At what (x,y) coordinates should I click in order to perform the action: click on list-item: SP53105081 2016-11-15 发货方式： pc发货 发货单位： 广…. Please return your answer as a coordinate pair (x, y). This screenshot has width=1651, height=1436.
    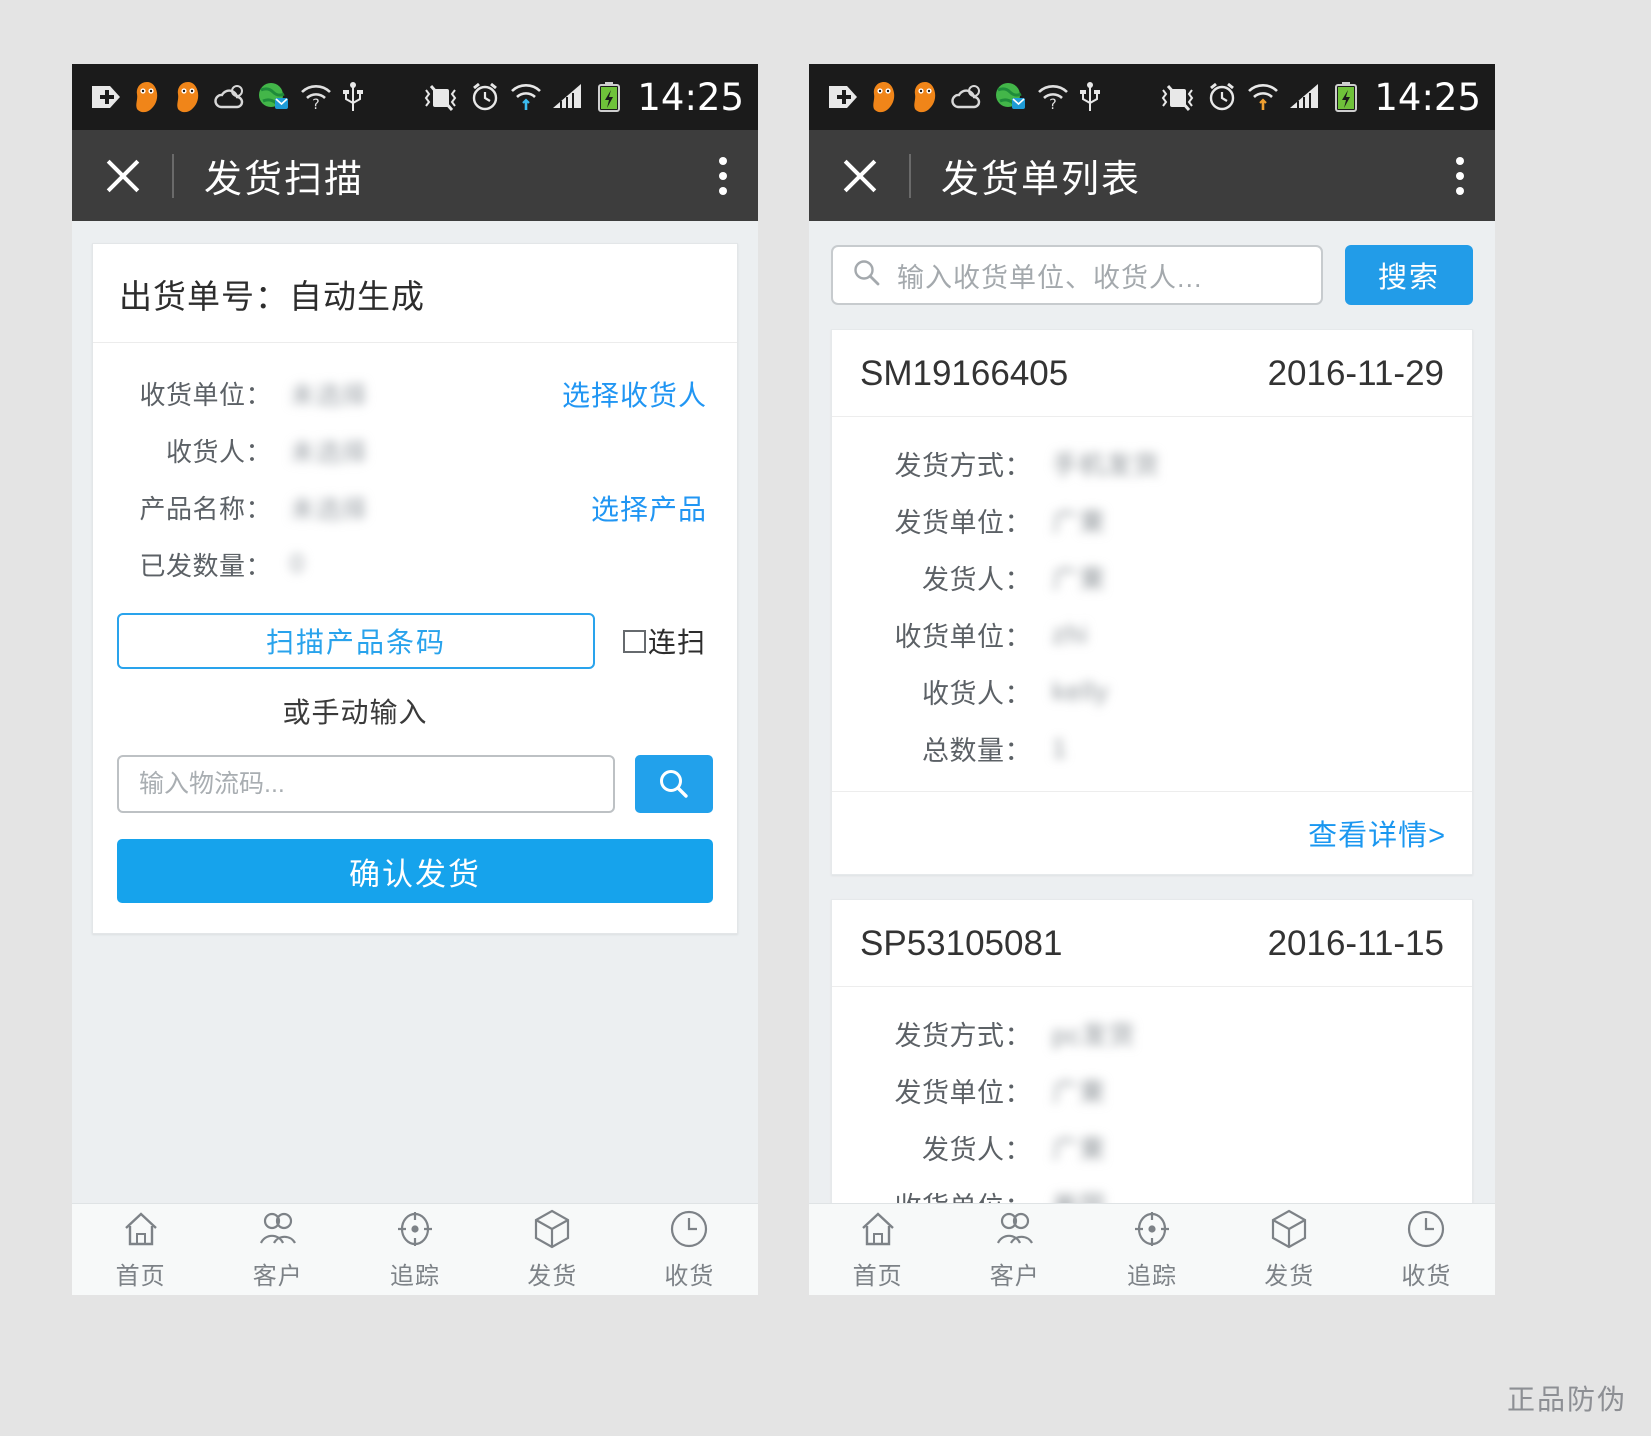
    Looking at the image, I should click on (1152, 1073).